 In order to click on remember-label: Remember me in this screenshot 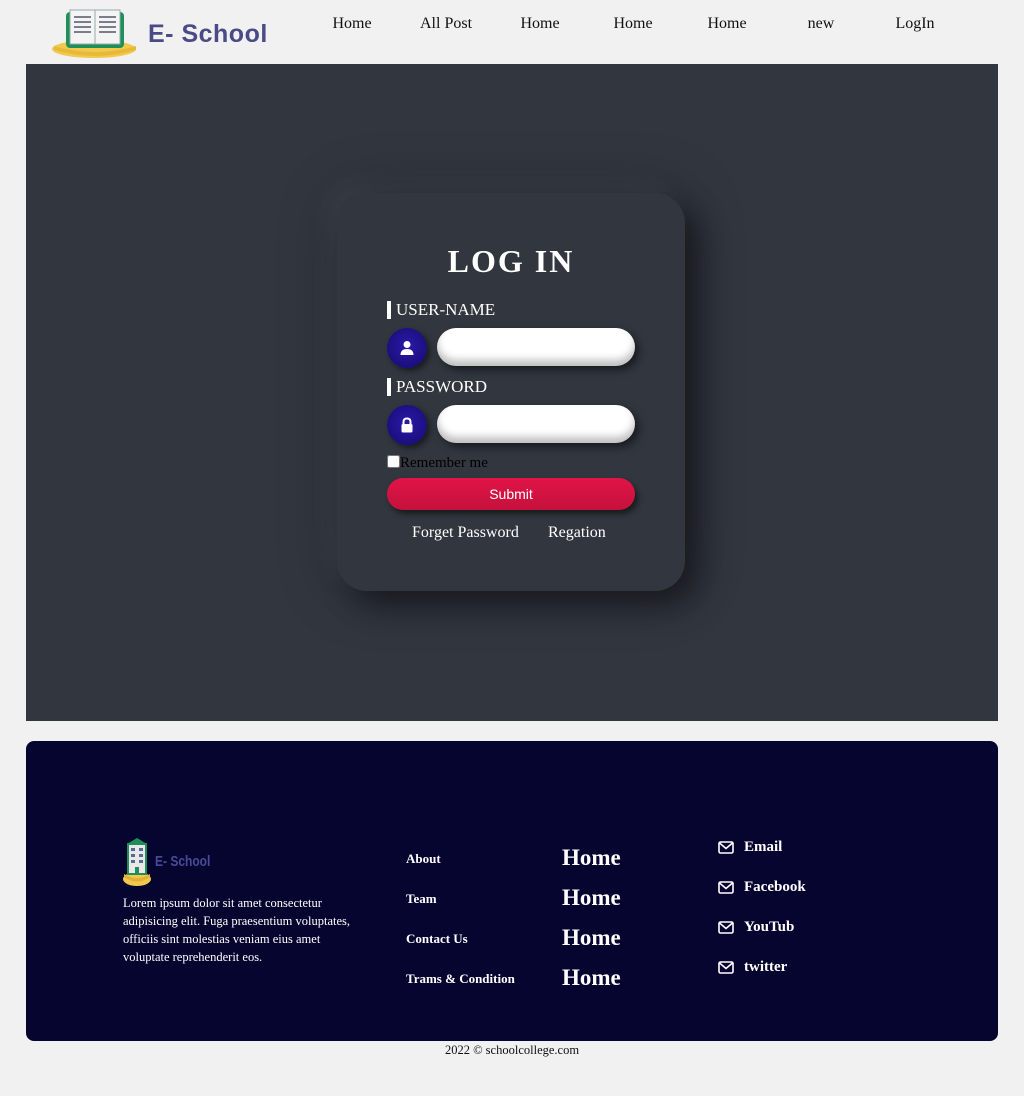, I will do `click(444, 463)`.